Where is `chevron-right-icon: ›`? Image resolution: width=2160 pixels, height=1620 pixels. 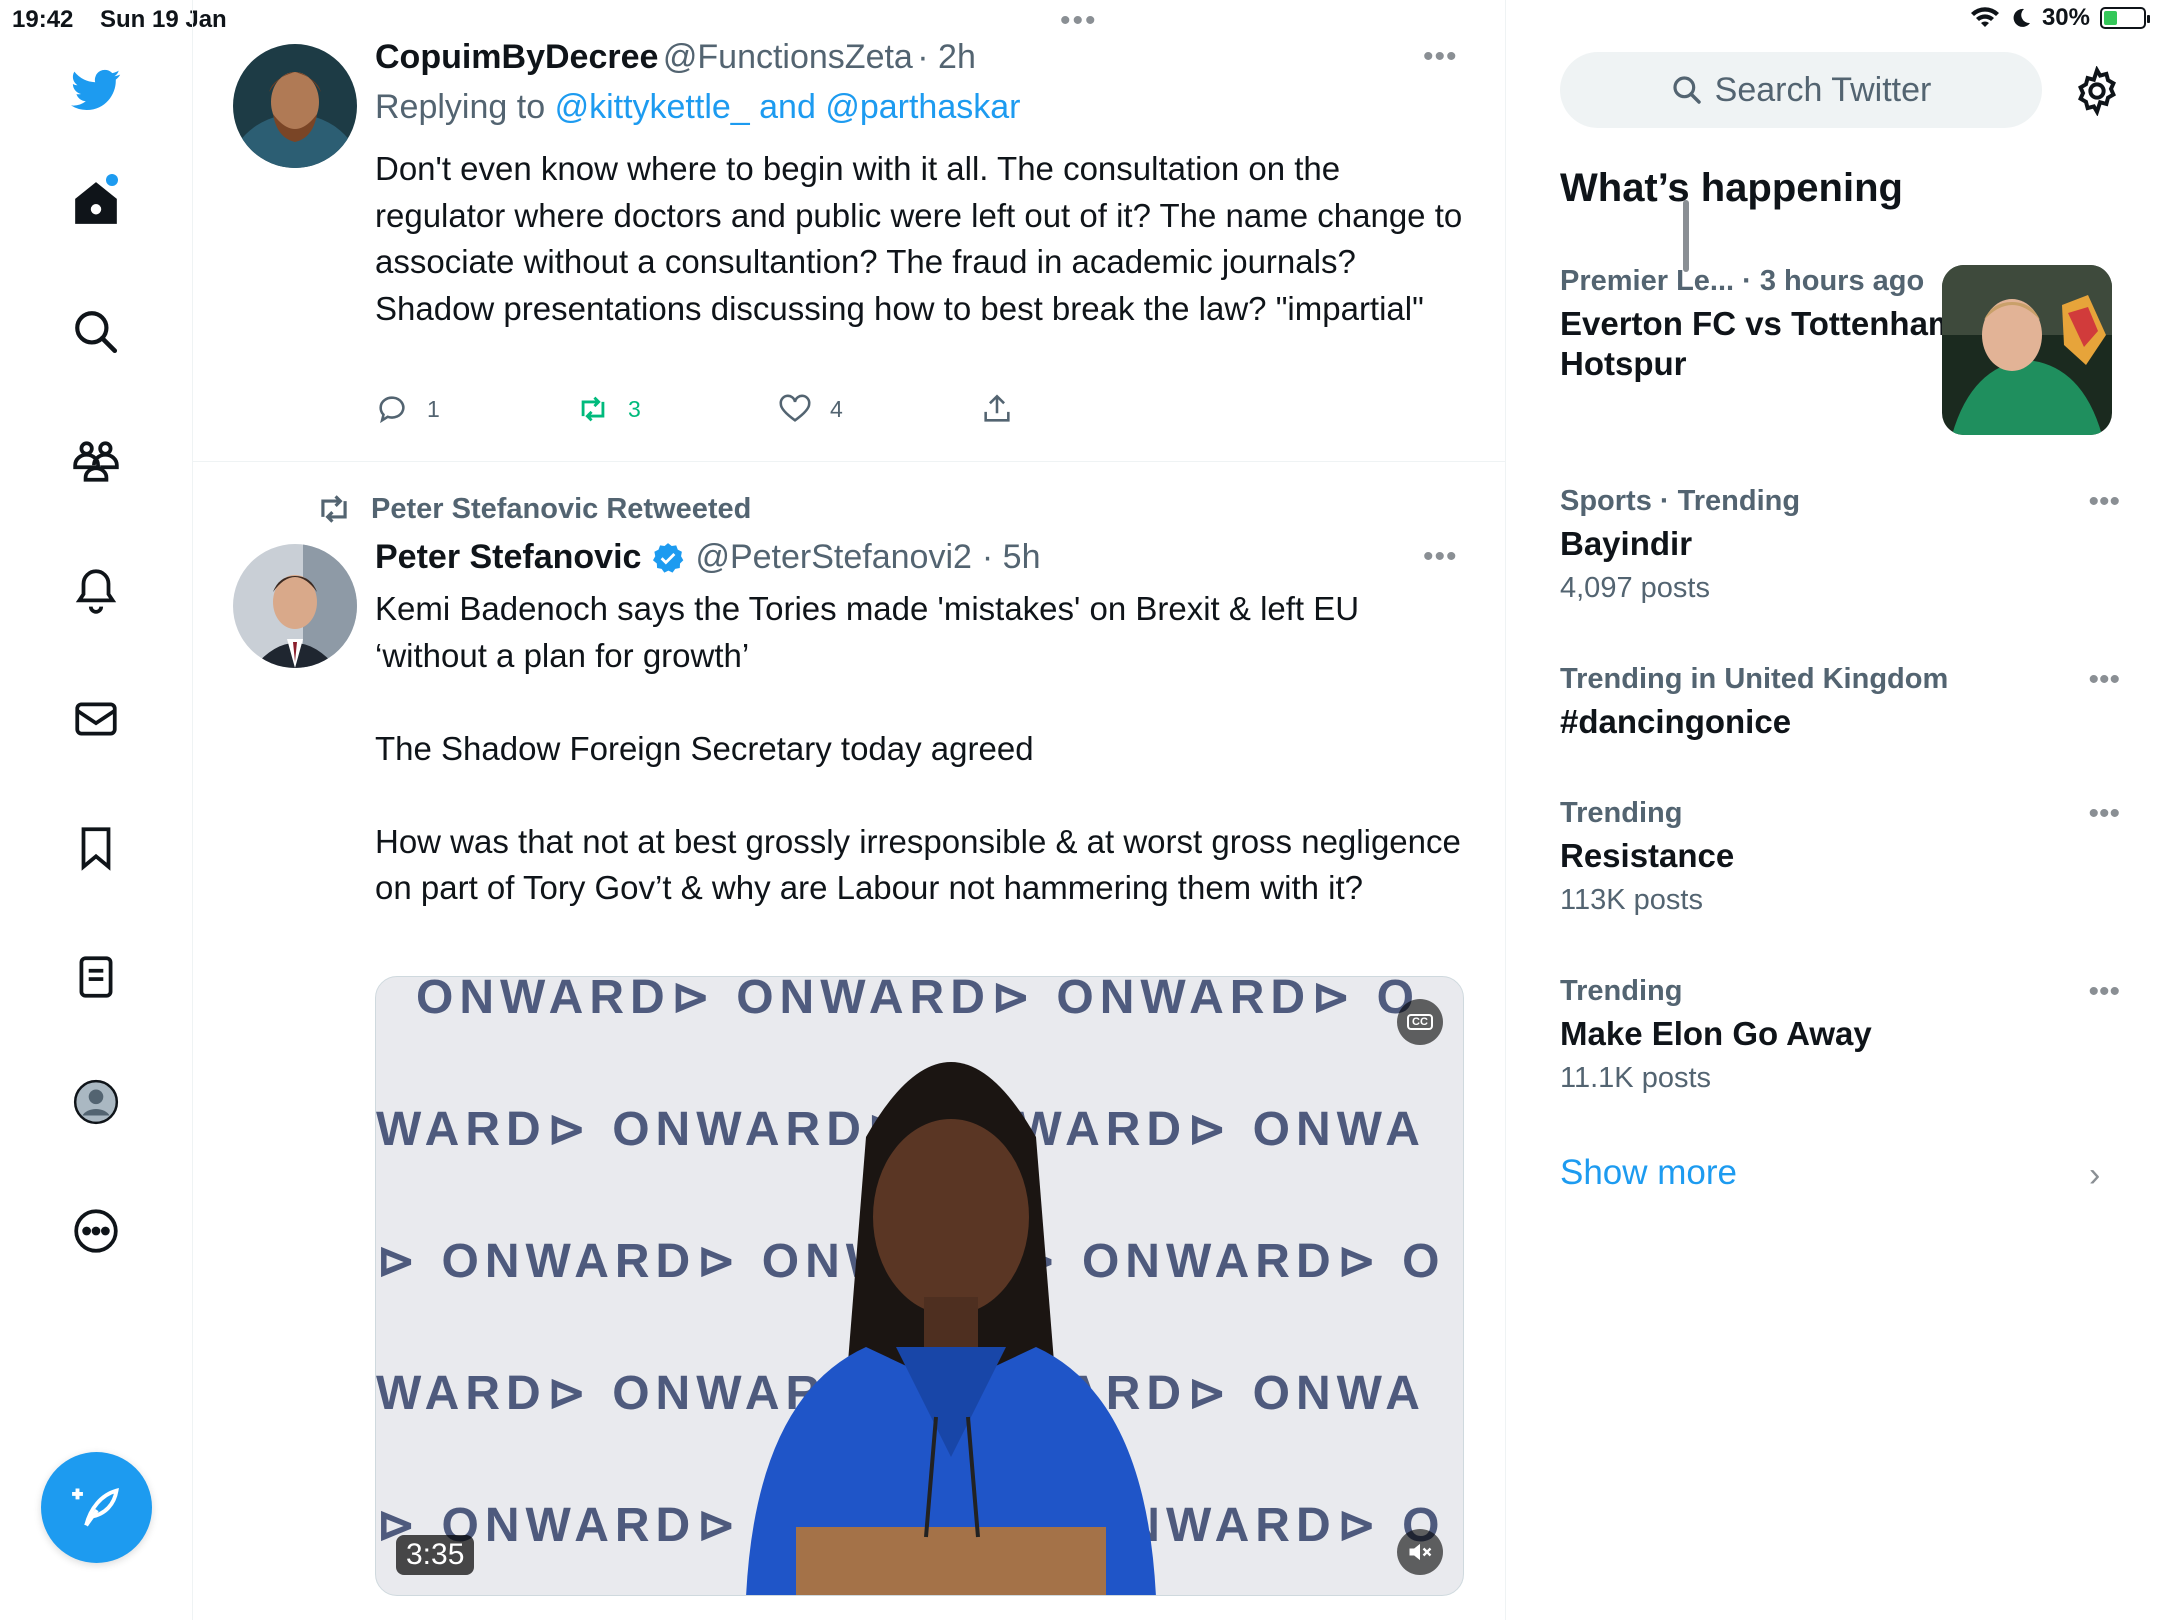 chevron-right-icon: › is located at coordinates (2094, 1175).